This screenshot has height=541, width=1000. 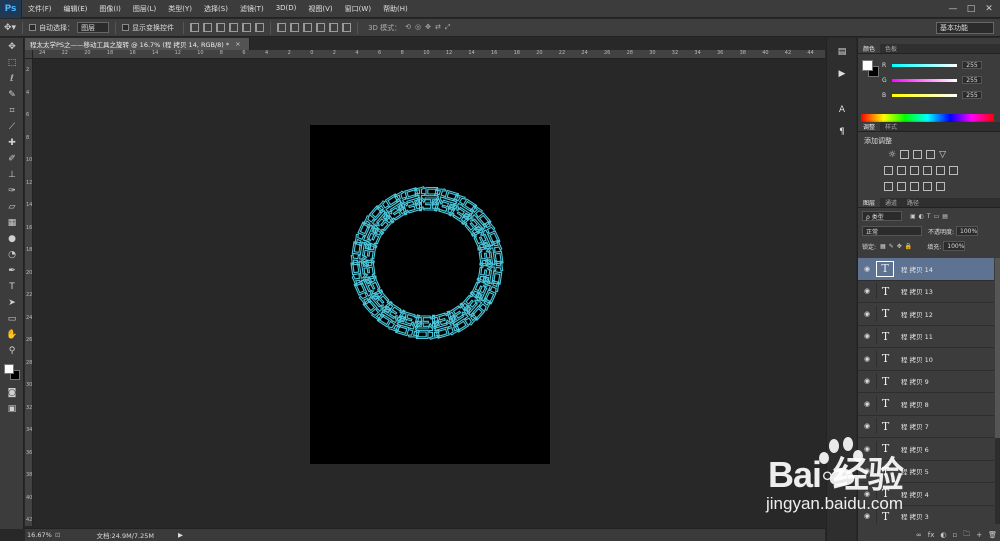 What do you see at coordinates (972, 80) in the screenshot?
I see `slider-g-value: 255` at bounding box center [972, 80].